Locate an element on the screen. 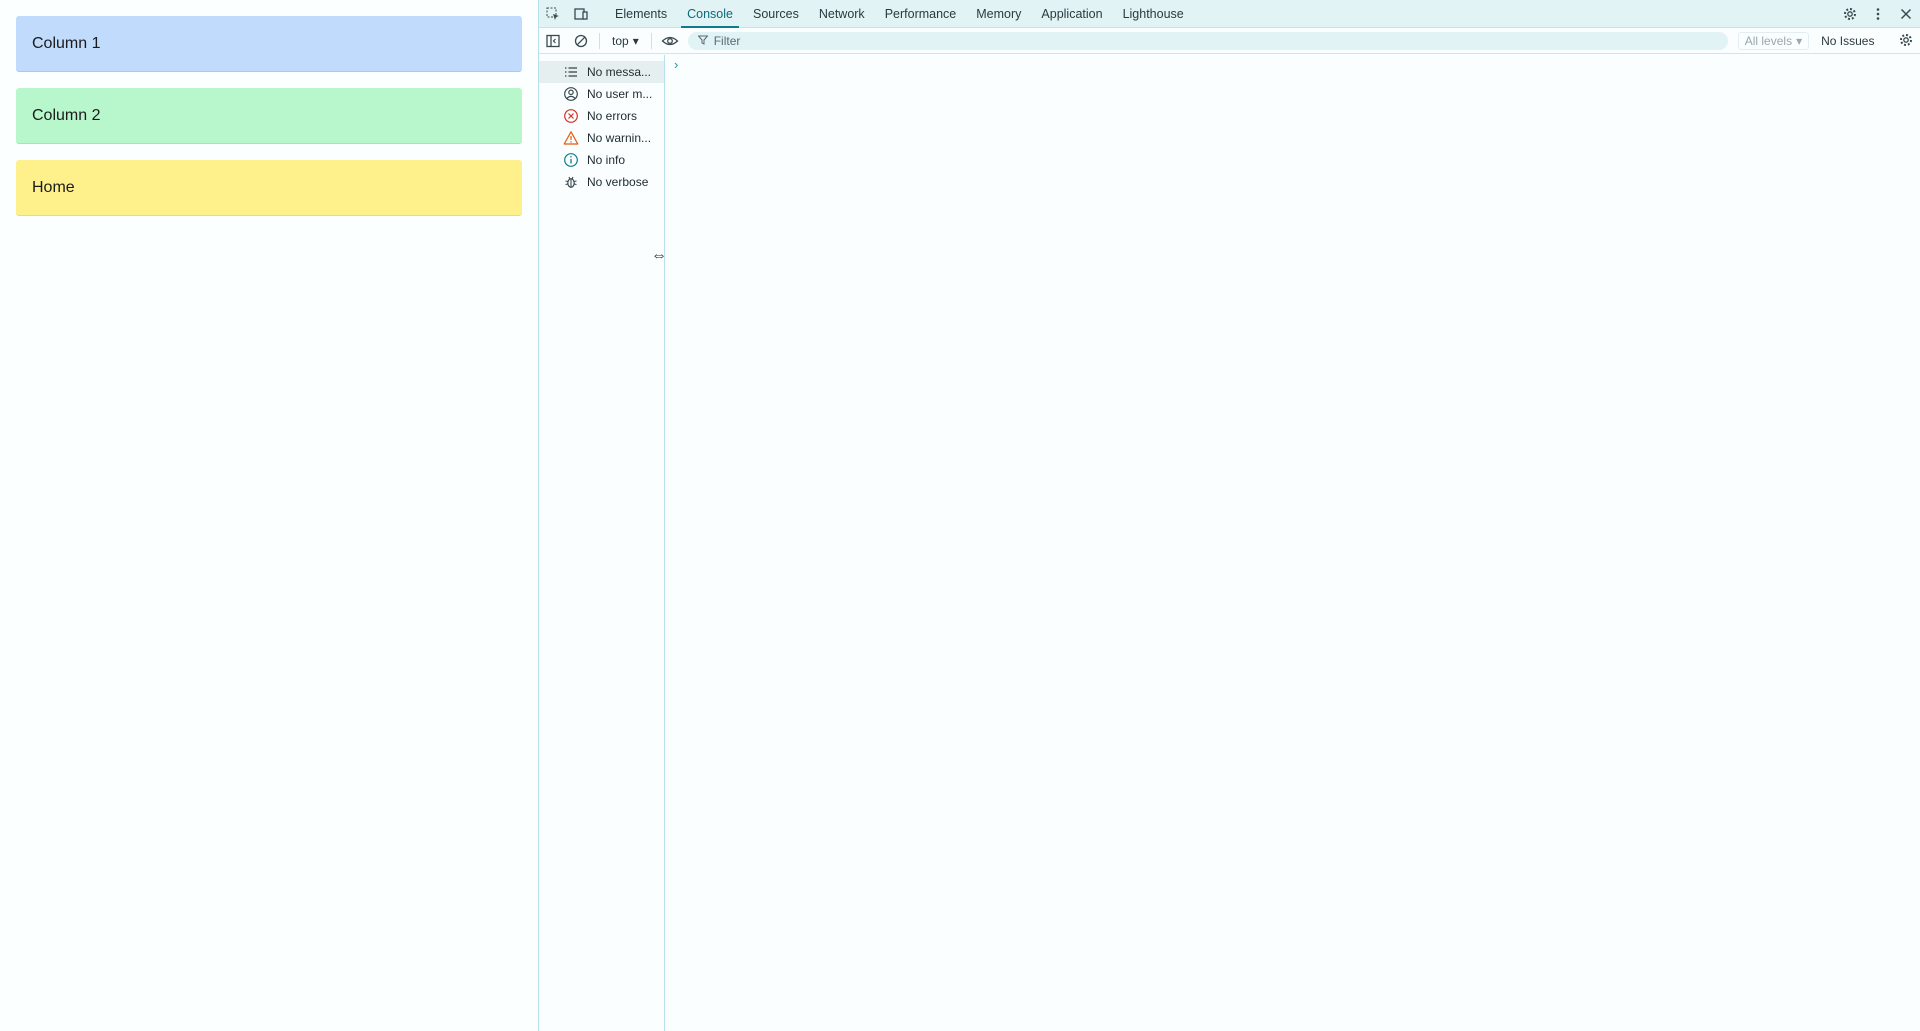 The height and width of the screenshot is (1031, 1920). sidebar-item-errors: No errors is located at coordinates (601, 116).